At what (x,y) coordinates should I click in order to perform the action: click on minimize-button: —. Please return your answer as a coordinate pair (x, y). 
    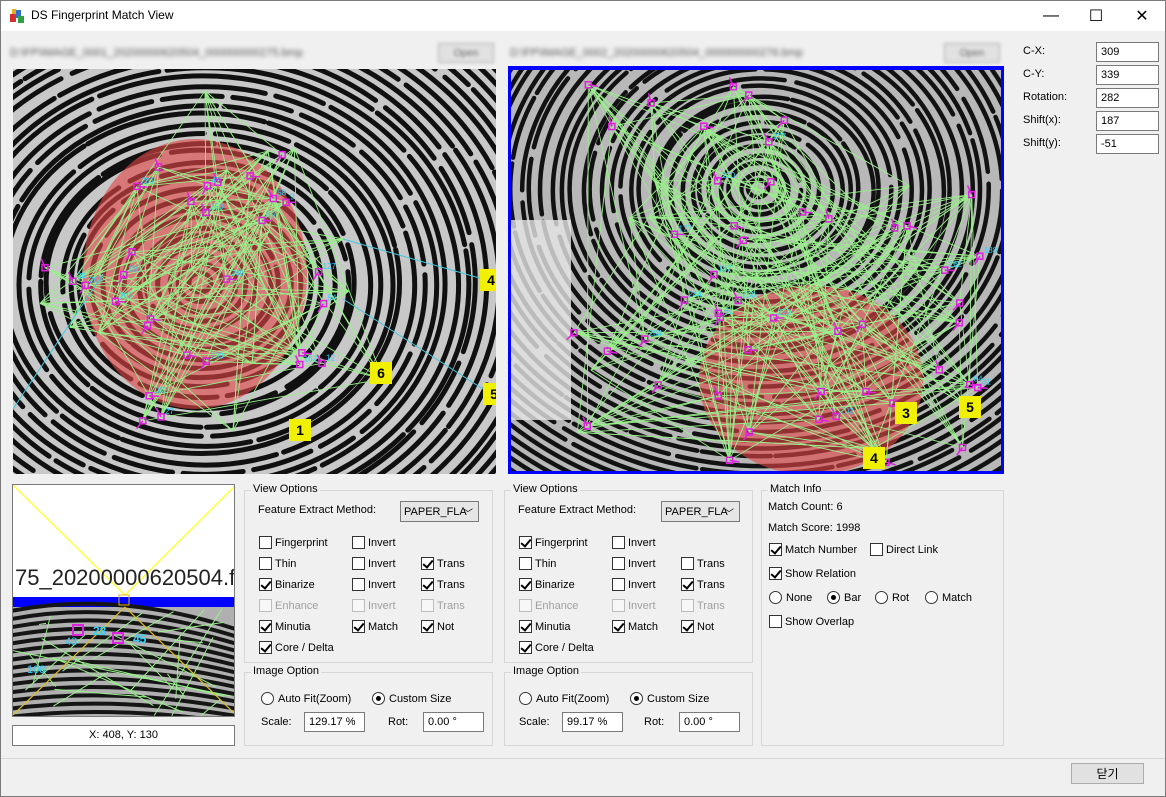
    Looking at the image, I should click on (1051, 15).